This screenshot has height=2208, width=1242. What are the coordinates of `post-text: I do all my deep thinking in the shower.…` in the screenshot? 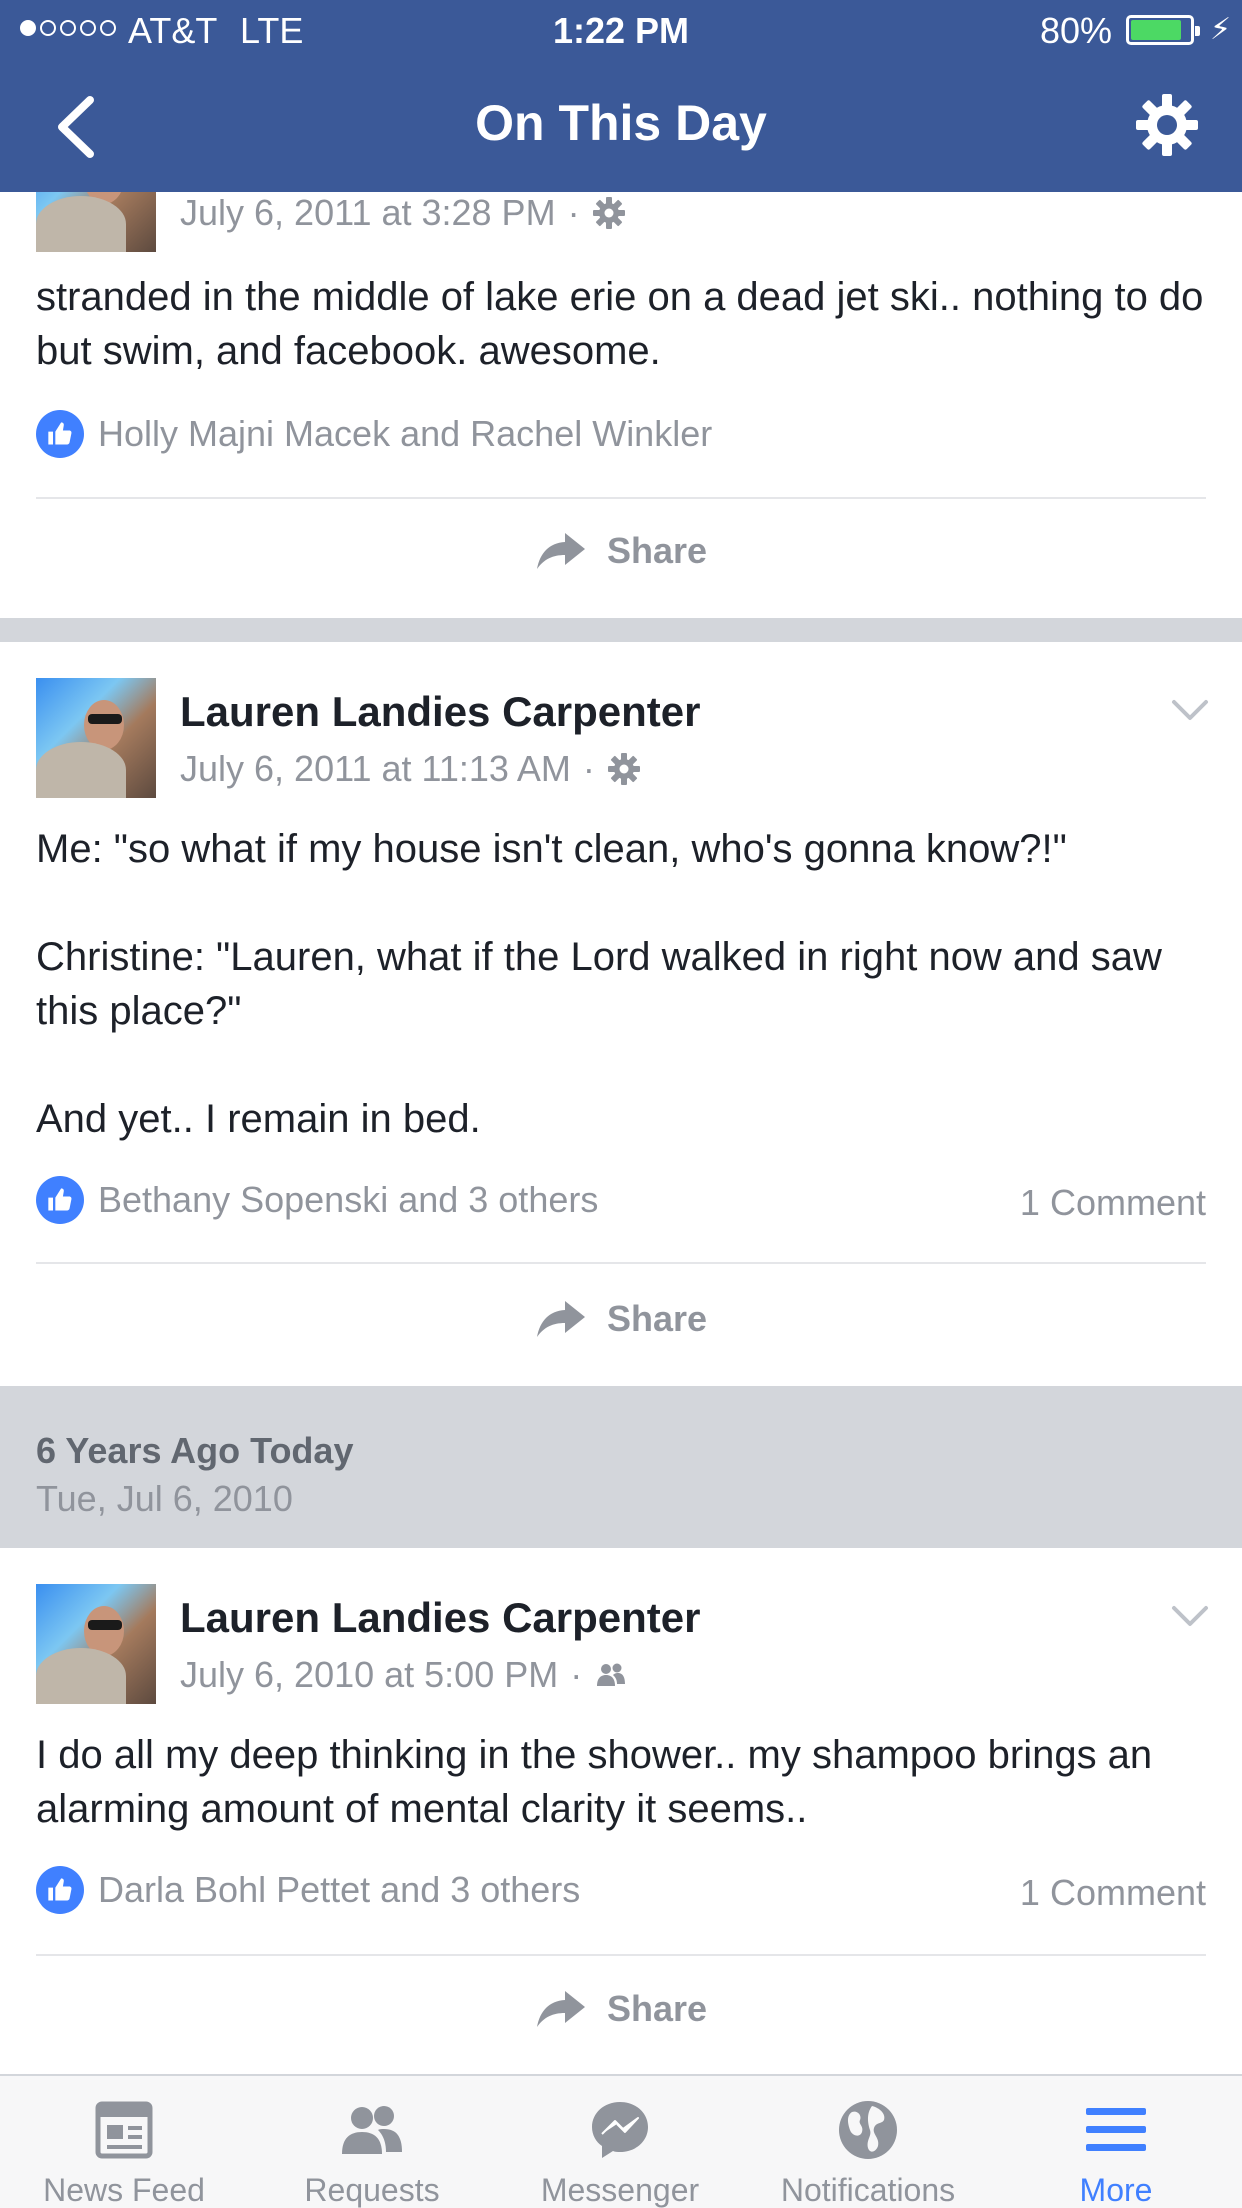 It's located at (594, 1782).